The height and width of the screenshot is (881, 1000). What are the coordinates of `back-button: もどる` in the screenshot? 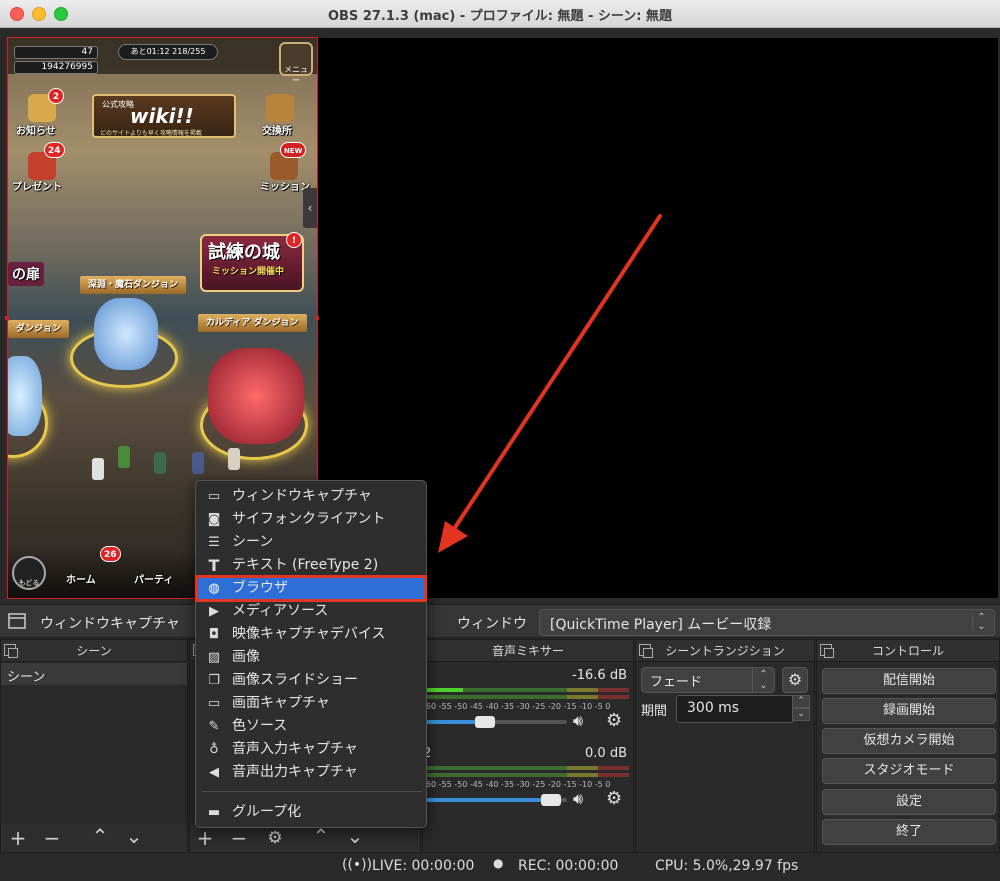 It's located at (29, 573).